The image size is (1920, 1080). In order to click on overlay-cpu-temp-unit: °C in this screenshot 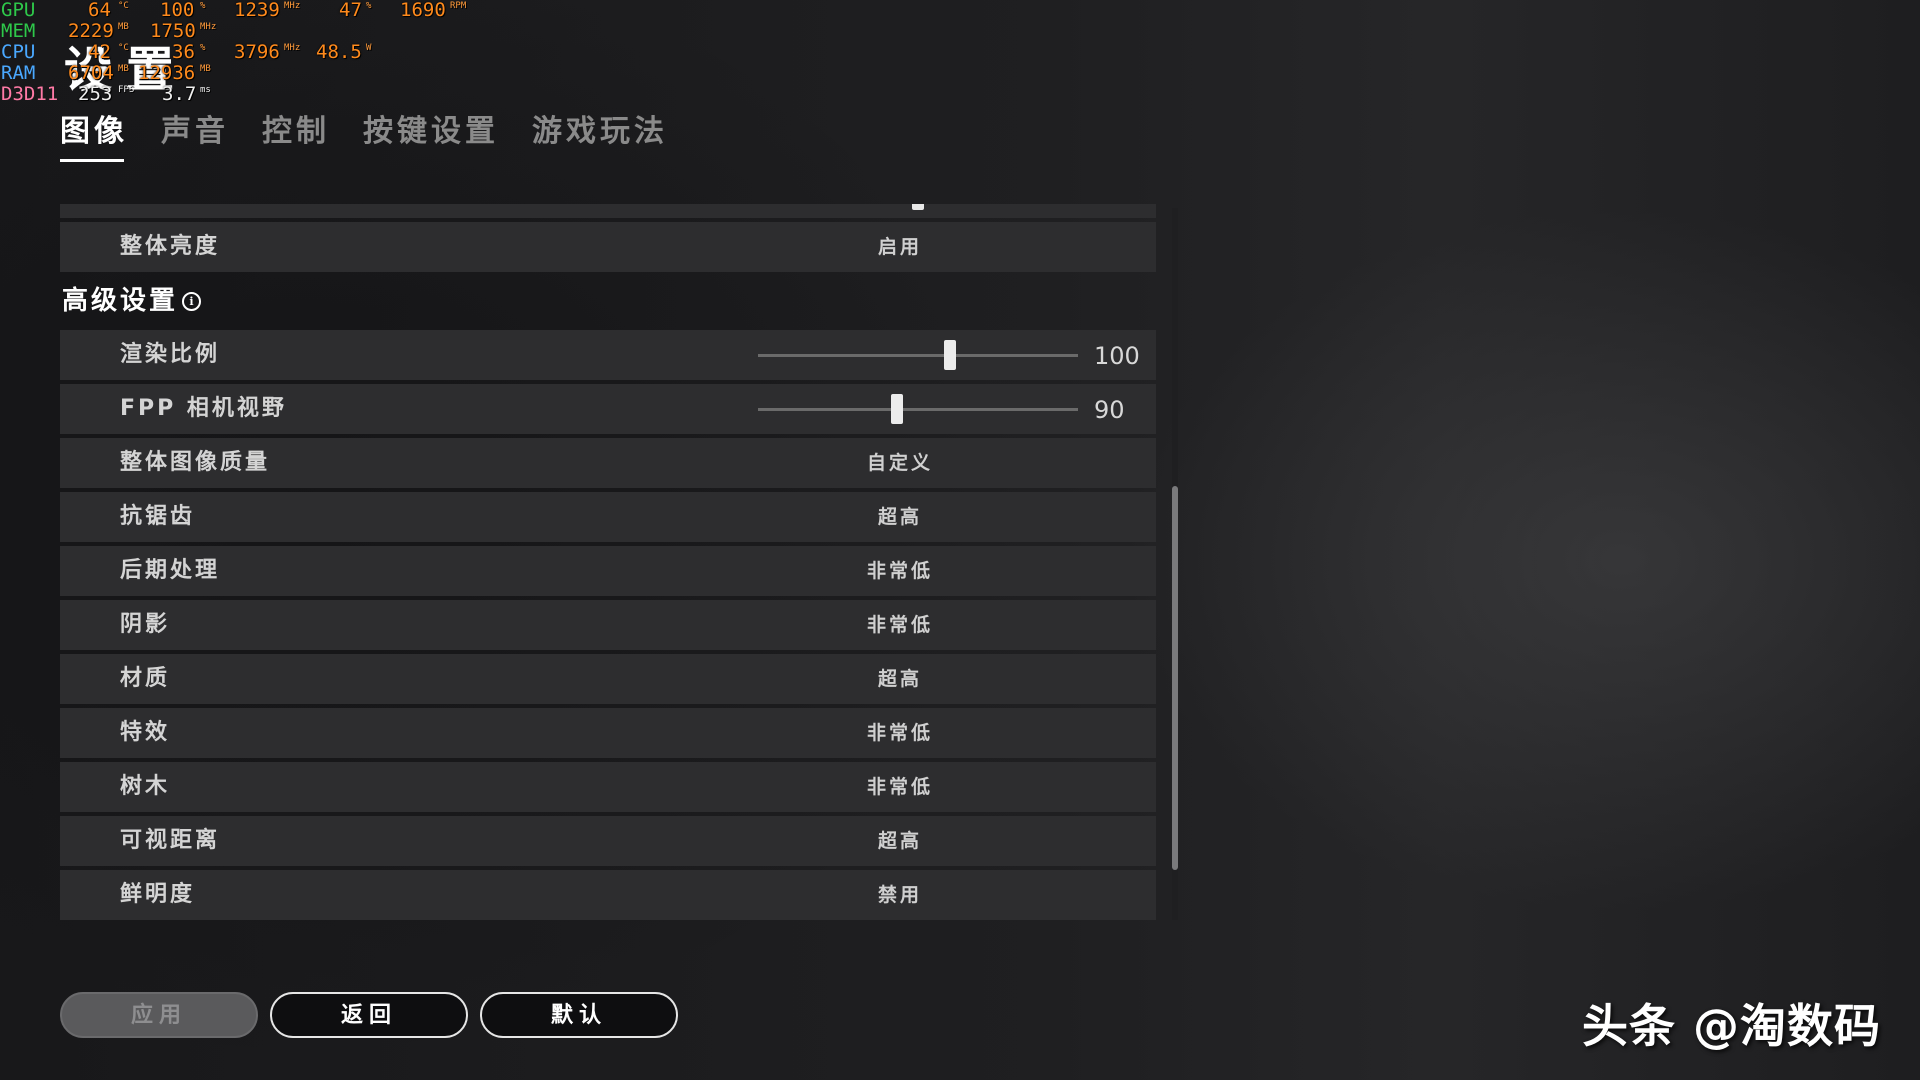, I will do `click(123, 48)`.